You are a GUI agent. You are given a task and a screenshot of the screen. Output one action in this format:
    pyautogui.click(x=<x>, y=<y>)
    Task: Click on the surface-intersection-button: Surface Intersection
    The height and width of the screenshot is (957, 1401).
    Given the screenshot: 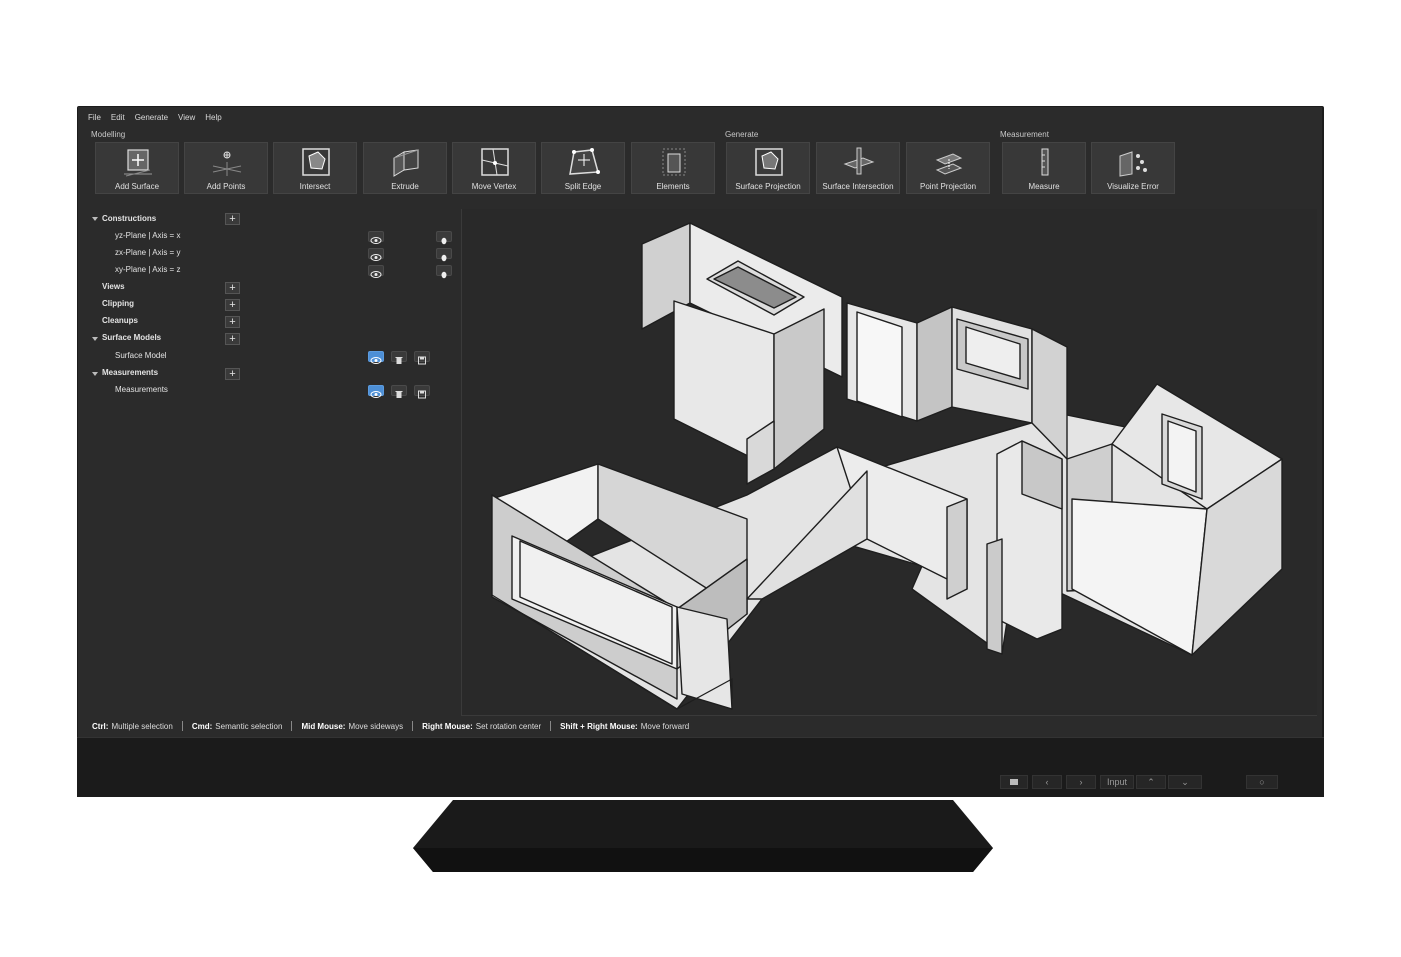 What is the action you would take?
    pyautogui.click(x=858, y=168)
    